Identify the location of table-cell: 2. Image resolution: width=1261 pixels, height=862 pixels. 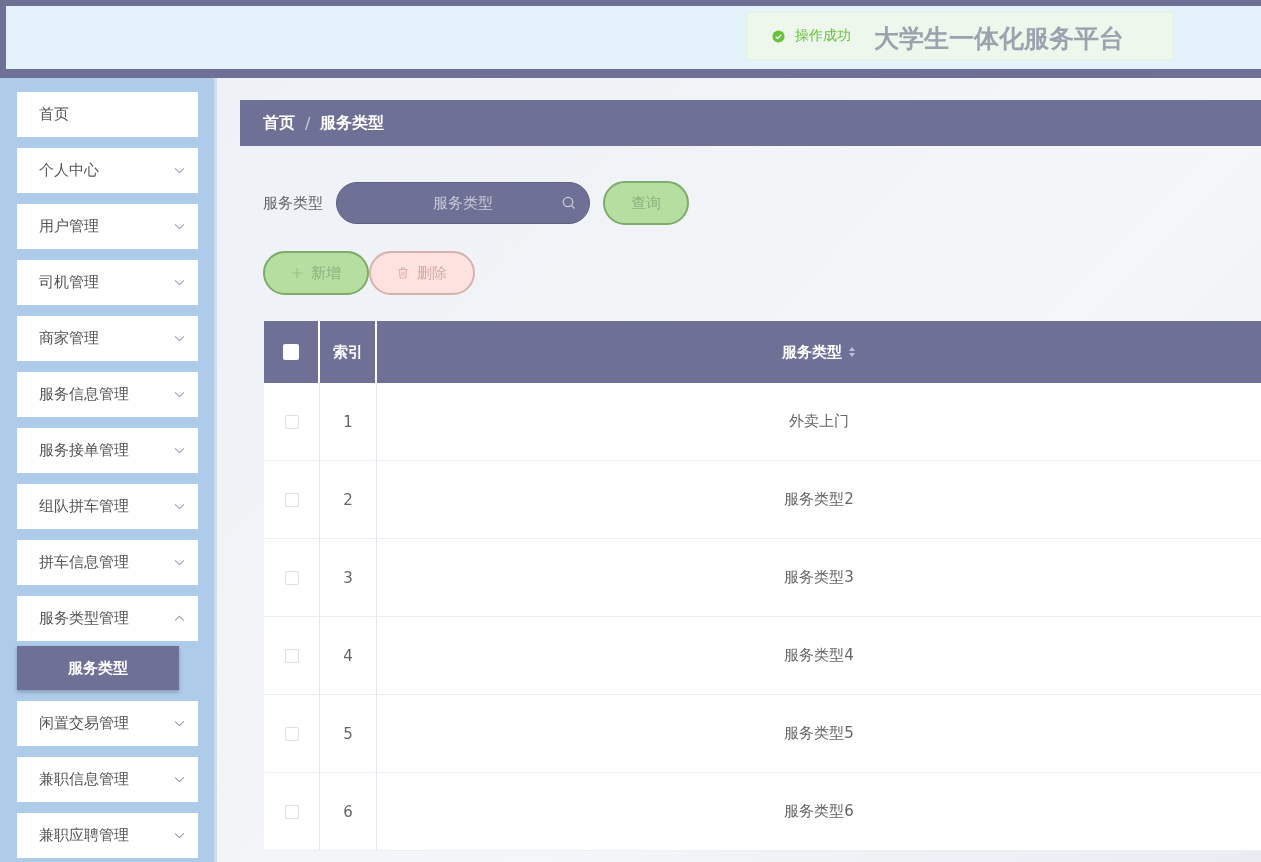
(348, 499).